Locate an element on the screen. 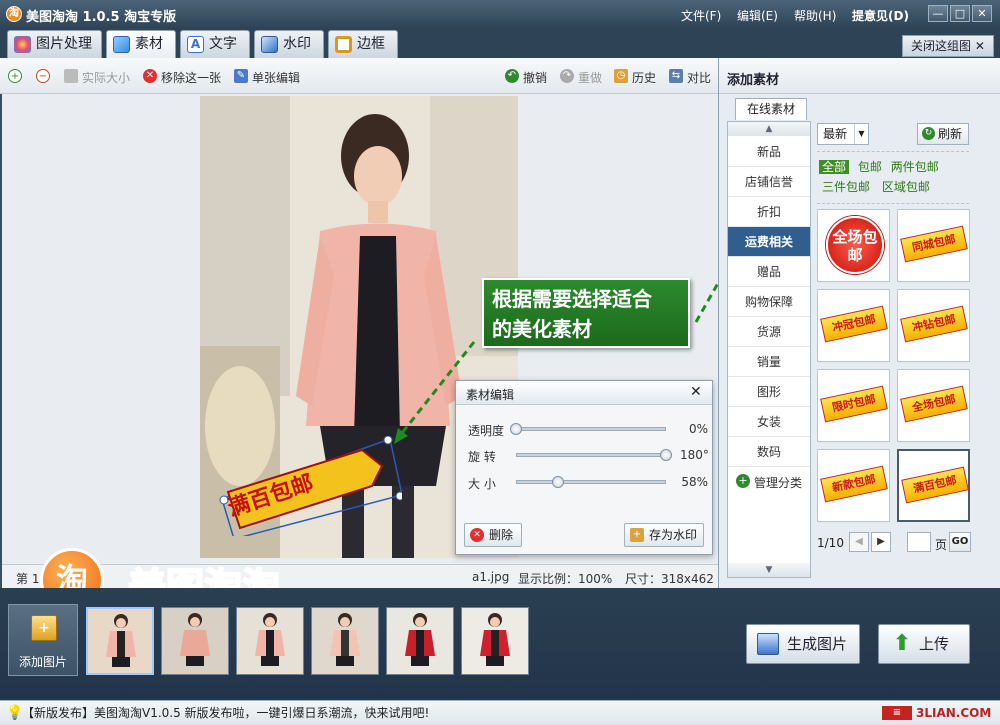  compare-button: ⇆ 对比 is located at coordinates (690, 77).